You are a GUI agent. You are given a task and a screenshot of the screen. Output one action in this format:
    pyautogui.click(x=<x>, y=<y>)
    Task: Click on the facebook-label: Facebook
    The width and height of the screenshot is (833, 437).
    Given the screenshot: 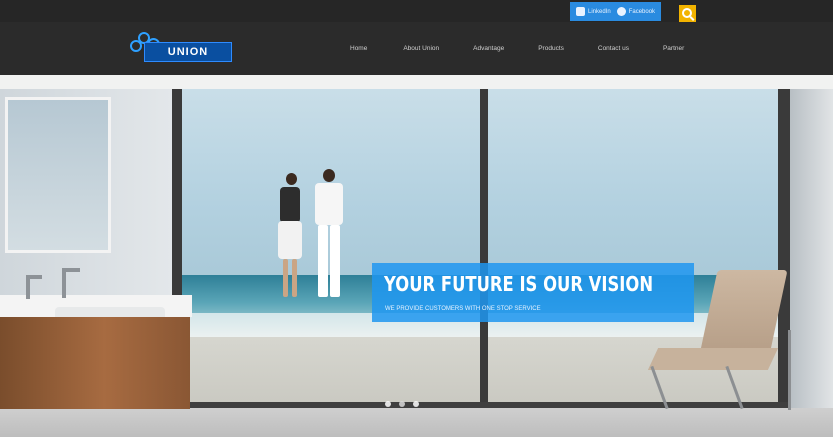 What is the action you would take?
    pyautogui.click(x=642, y=11)
    